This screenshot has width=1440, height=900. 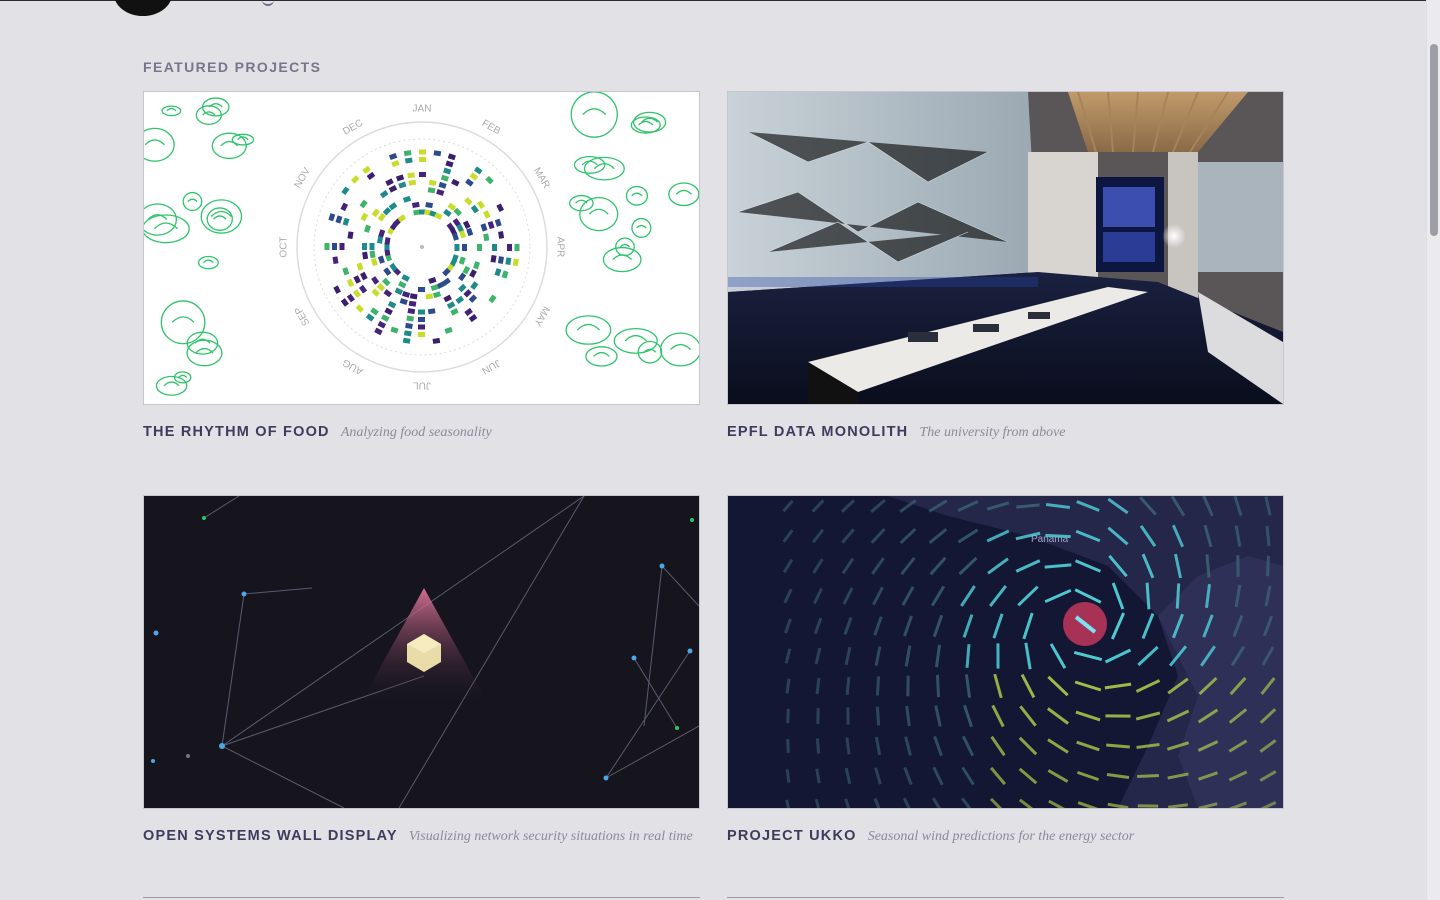 I want to click on project-title: OPEN SYSTEMS WALL DISPLAY, so click(x=270, y=836).